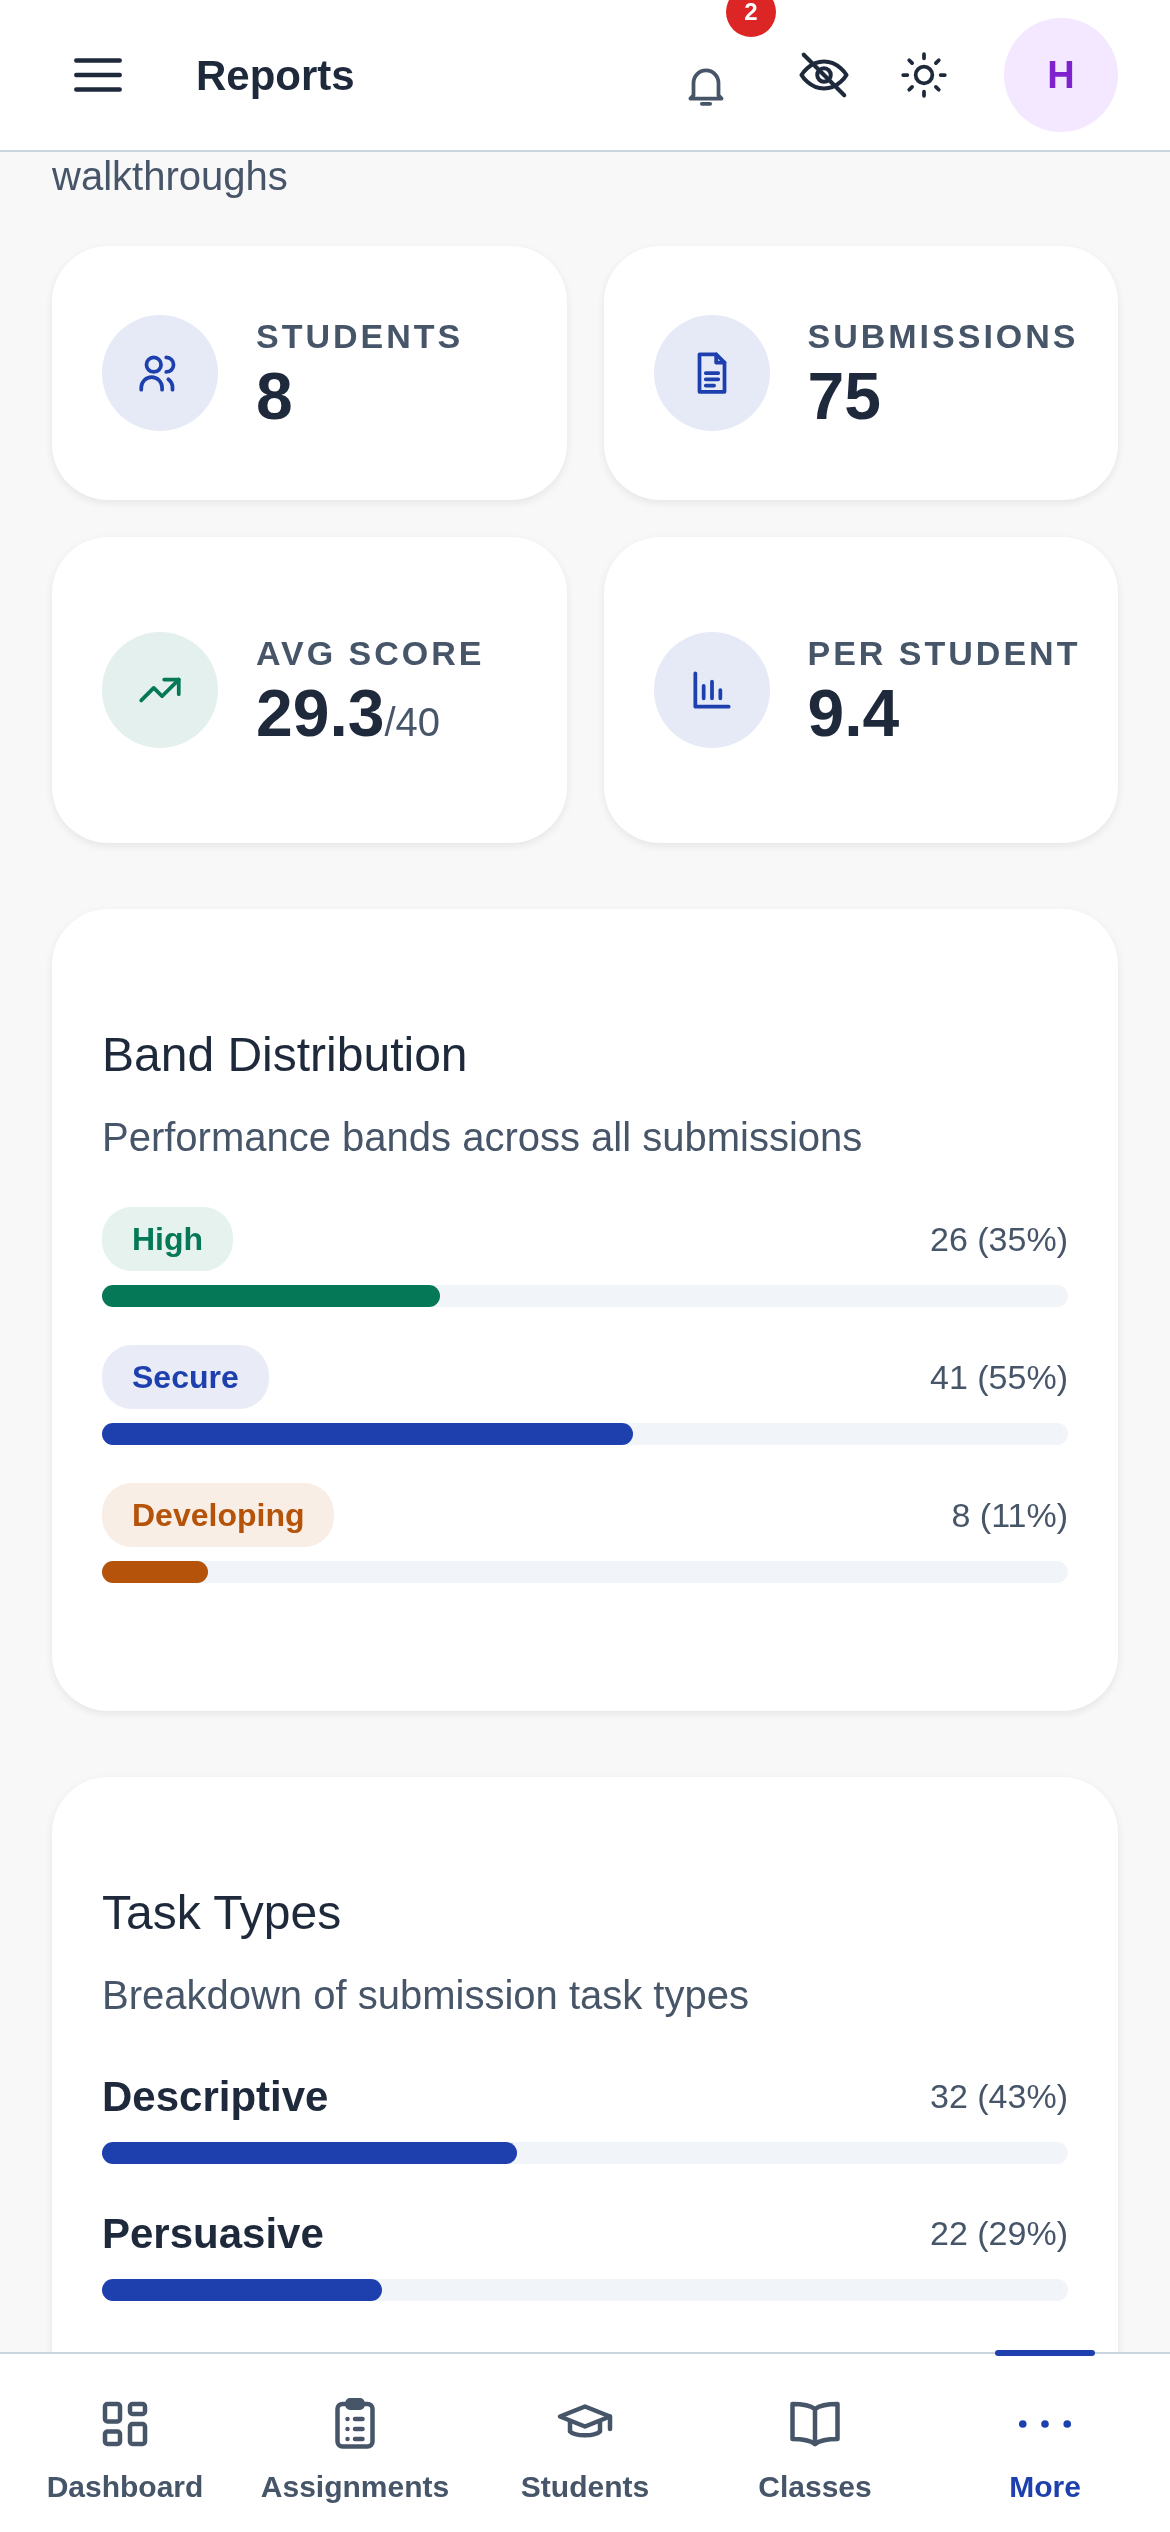 This screenshot has width=1170, height=2532. What do you see at coordinates (426, 1995) in the screenshot?
I see `card-subtitle: Breakdown of submission task types` at bounding box center [426, 1995].